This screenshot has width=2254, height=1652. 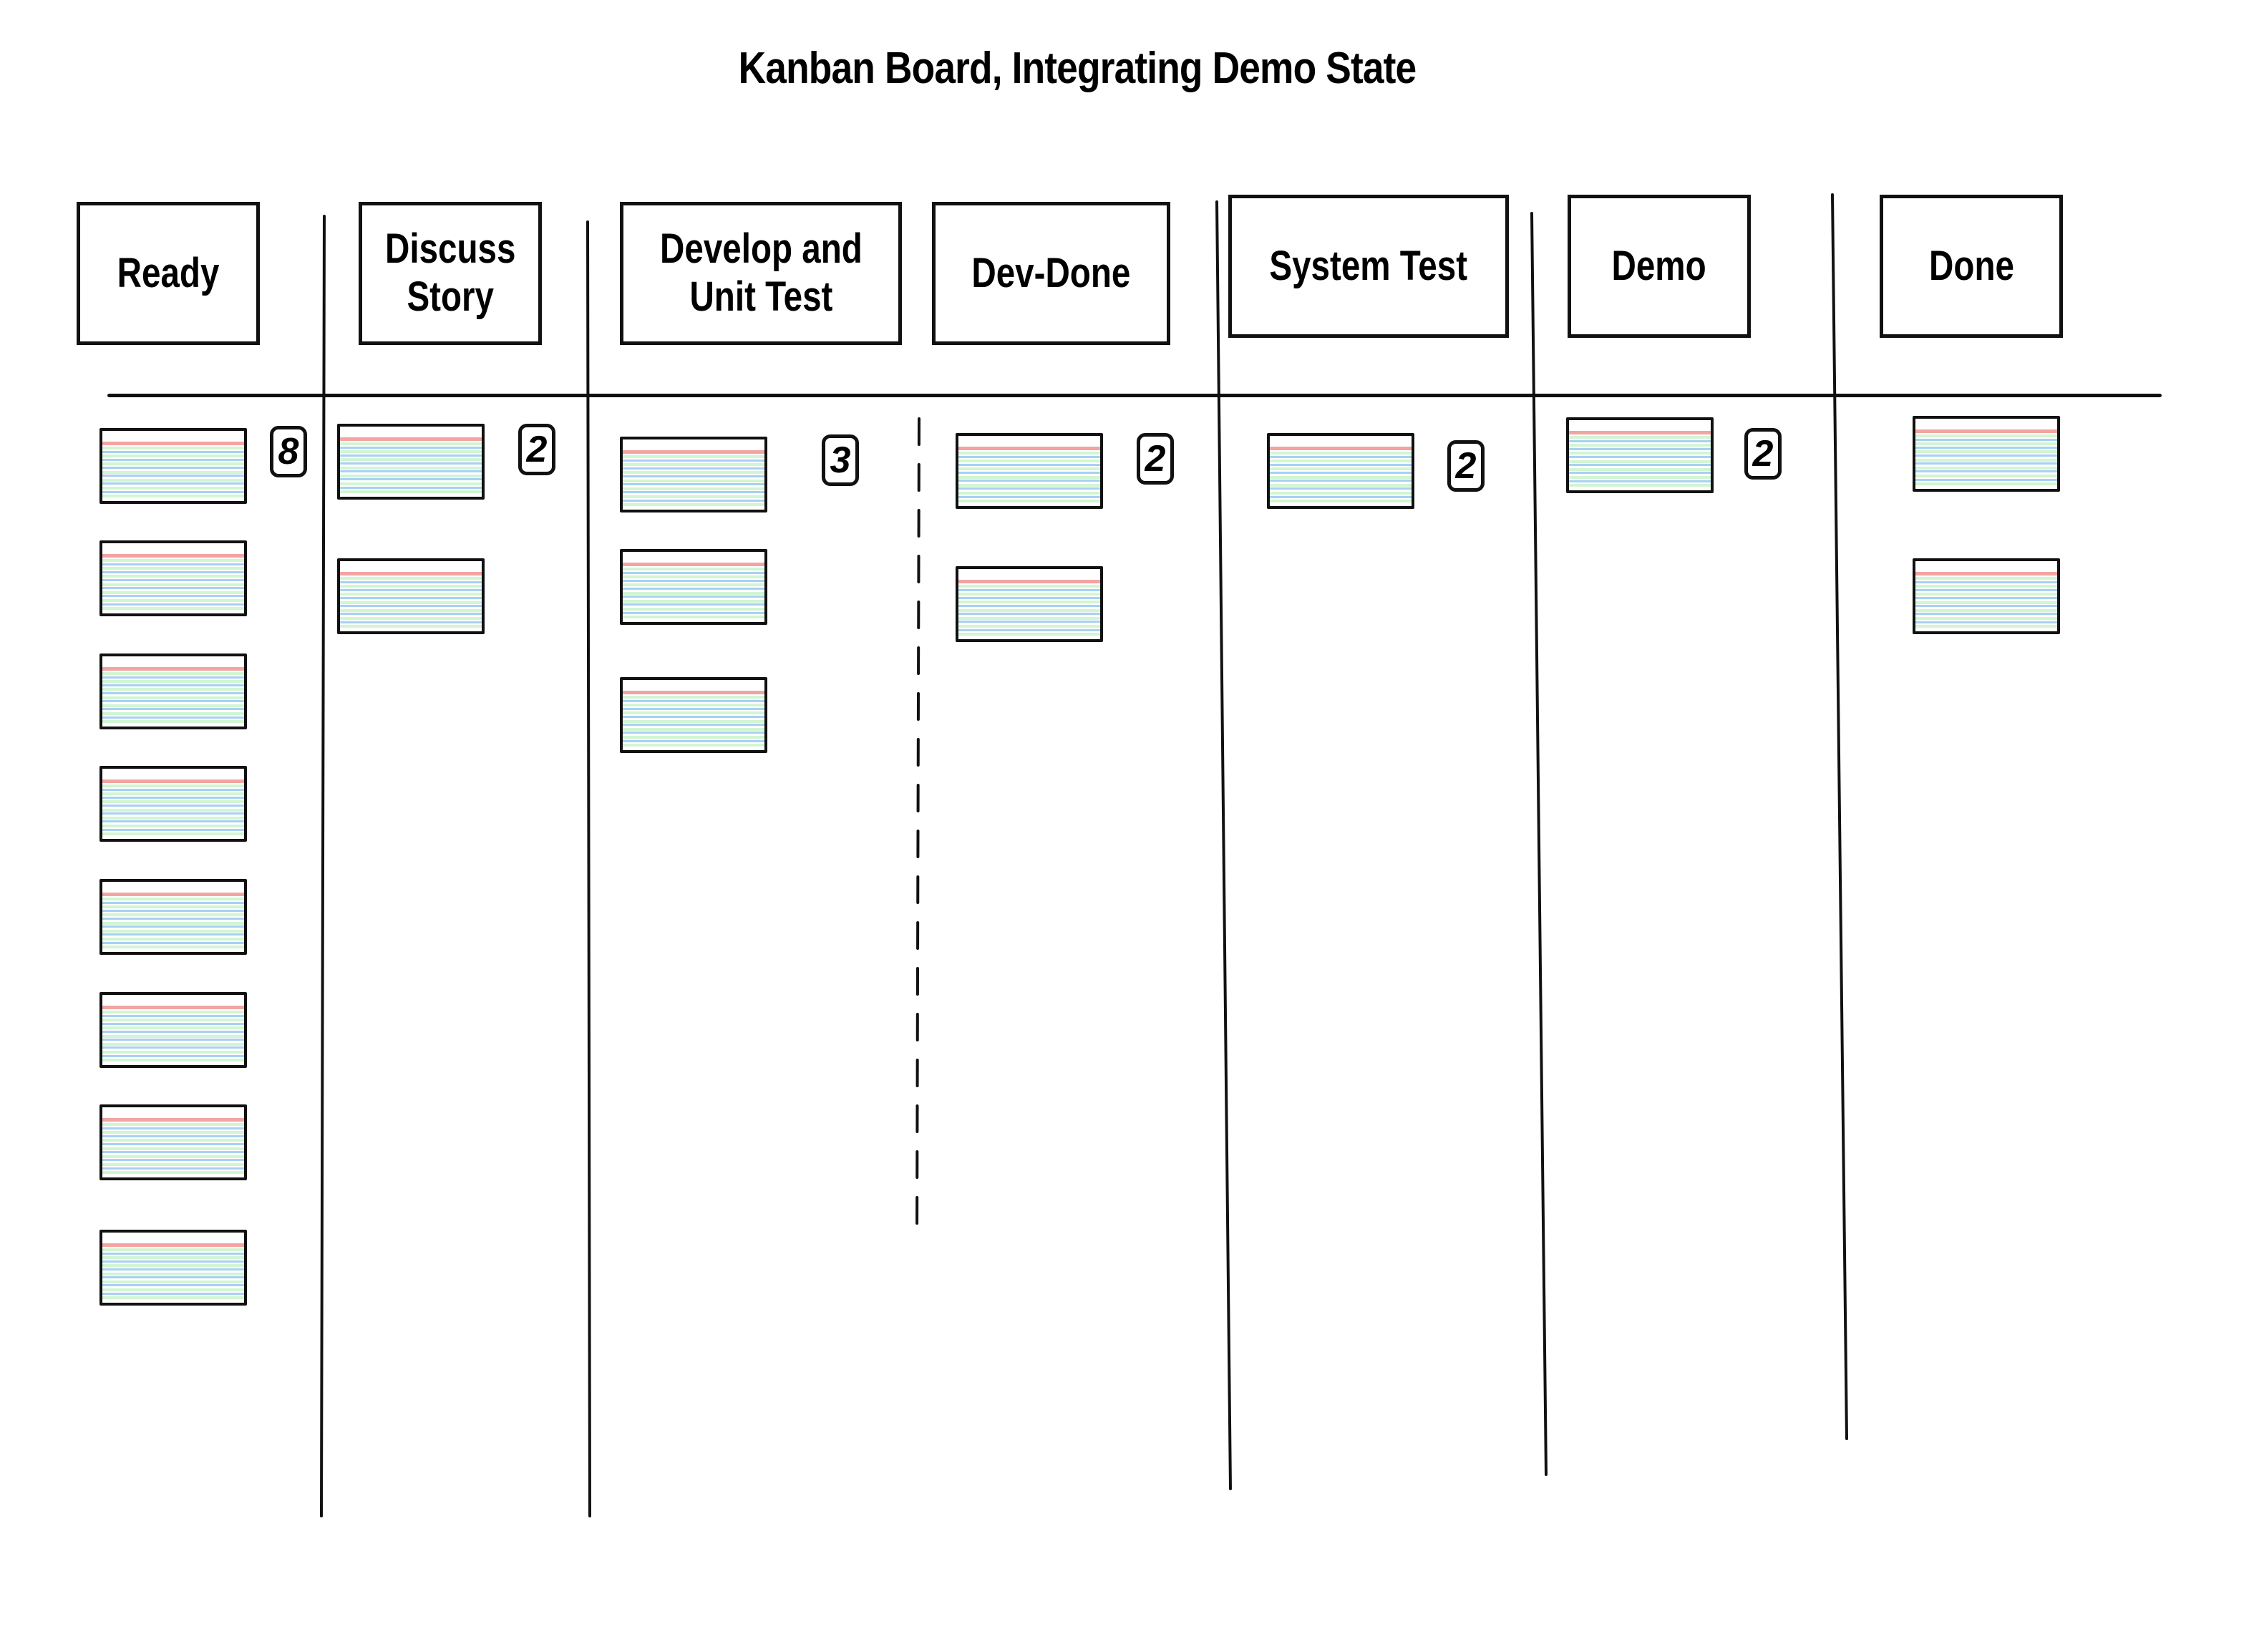 What do you see at coordinates (1971, 265) in the screenshot?
I see `column-label: Done` at bounding box center [1971, 265].